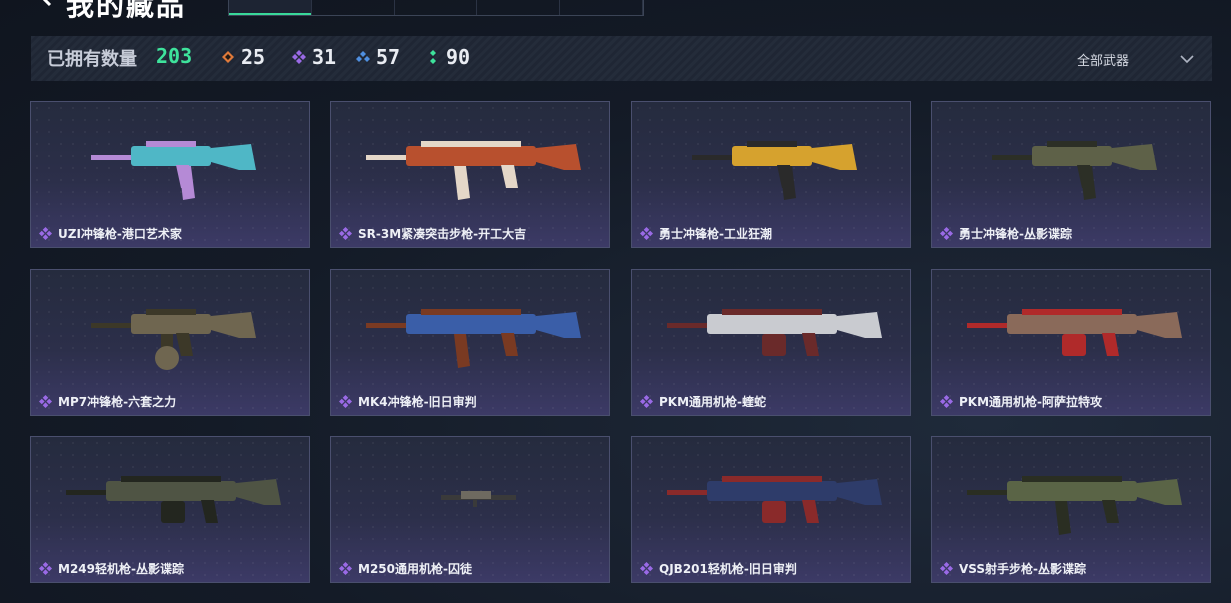 This screenshot has width=1231, height=603. What do you see at coordinates (715, 234) in the screenshot?
I see `item-name: 勇士冲锋枪-工业狂潮` at bounding box center [715, 234].